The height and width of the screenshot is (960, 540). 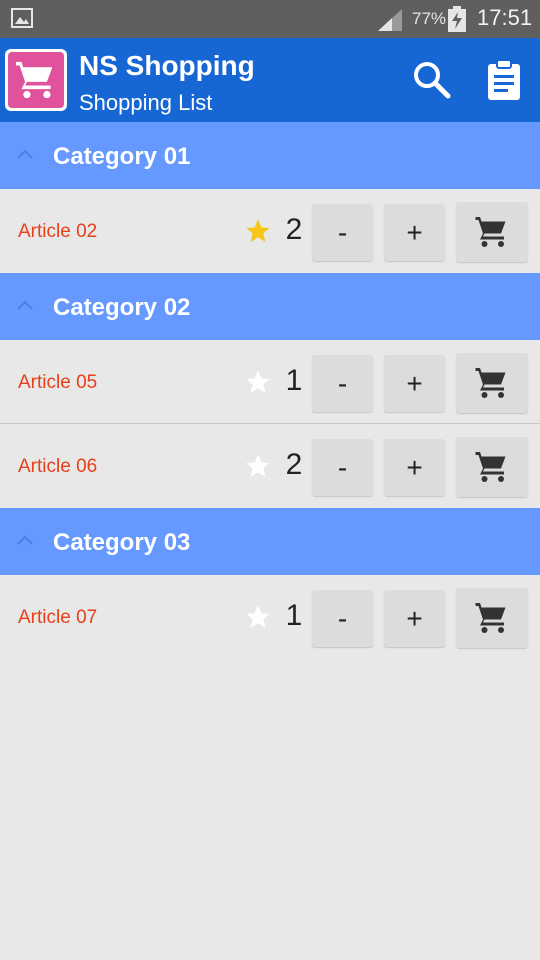 I want to click on app-subtitle: Shopping List, so click(x=146, y=102).